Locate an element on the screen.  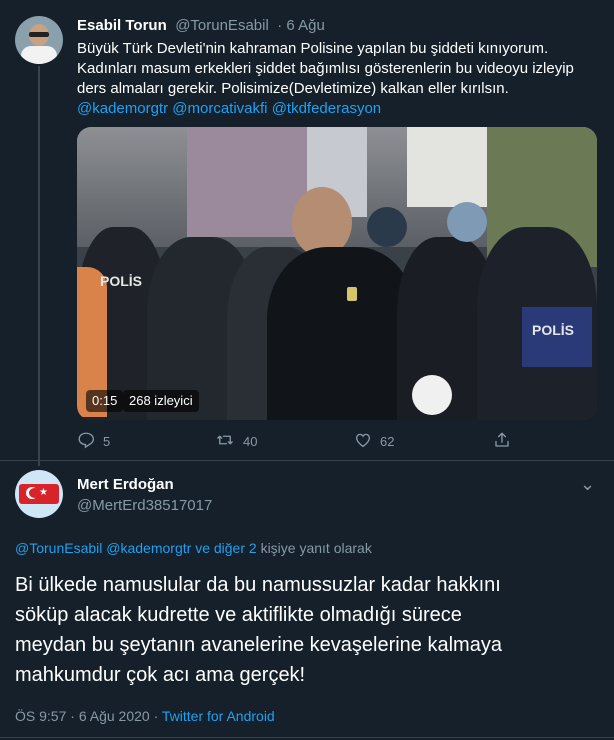
reply-count: 5 is located at coordinates (107, 441).